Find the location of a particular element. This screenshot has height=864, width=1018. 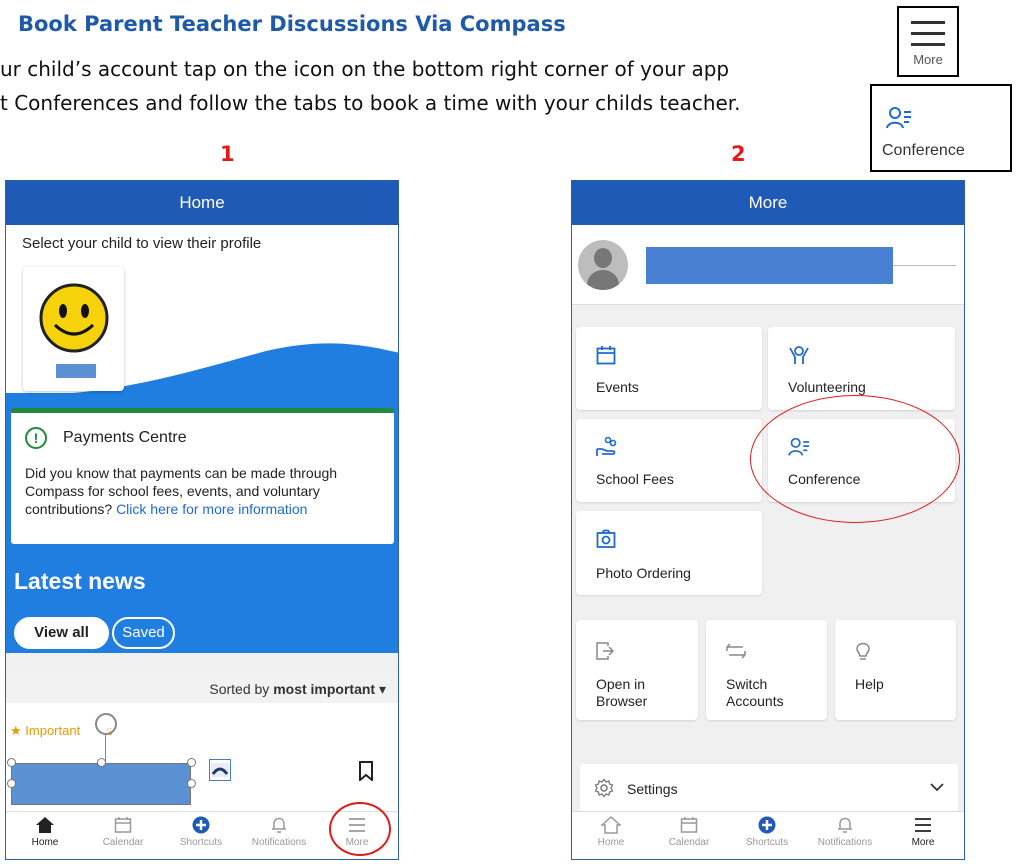

bookmark-icon is located at coordinates (366, 771).